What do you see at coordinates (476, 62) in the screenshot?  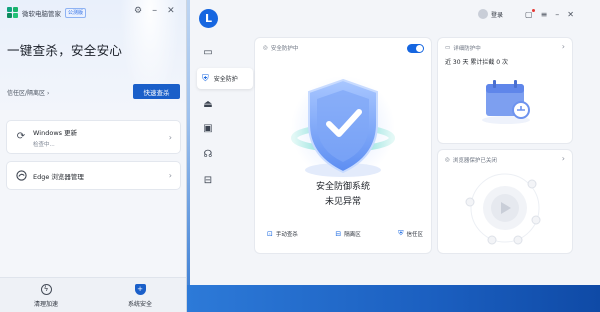 I see `intercept-stat: 近 30 天 累计拦截 0 次` at bounding box center [476, 62].